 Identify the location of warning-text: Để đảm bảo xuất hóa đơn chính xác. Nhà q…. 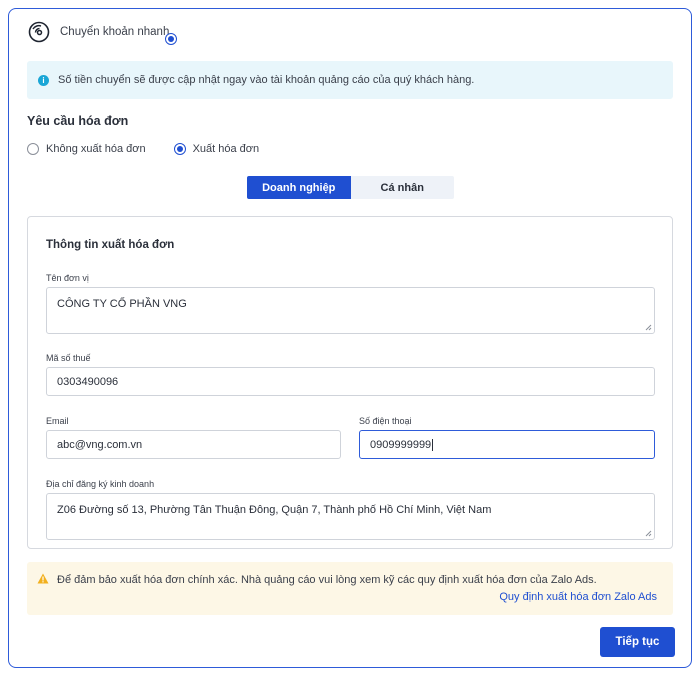
(327, 580).